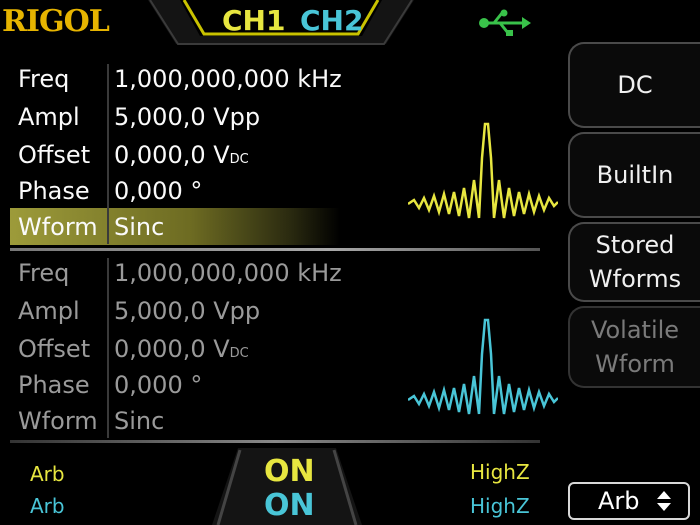 The height and width of the screenshot is (525, 700). What do you see at coordinates (58, 227) in the screenshot?
I see `ch1-wform-label: Wform` at bounding box center [58, 227].